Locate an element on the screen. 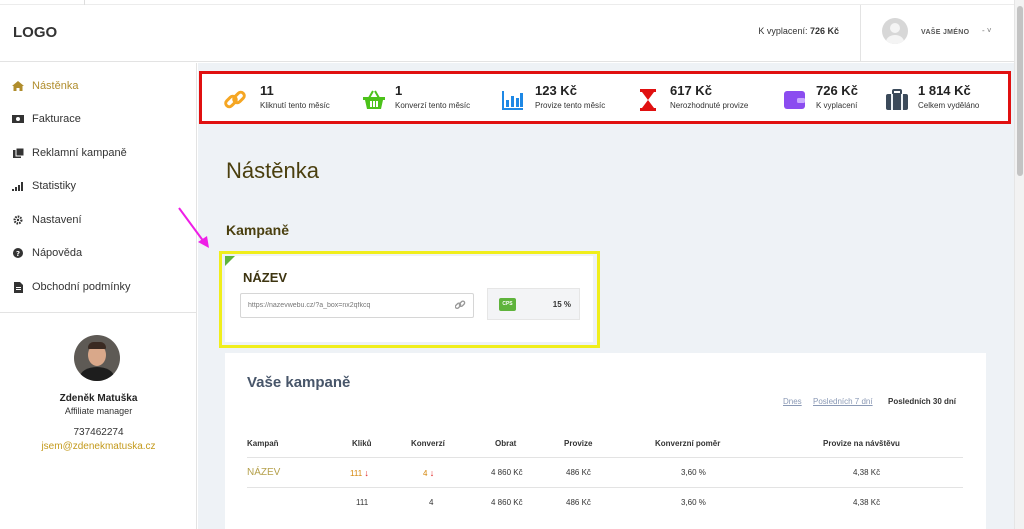 The height and width of the screenshot is (529, 1024). money-icon is located at coordinates (18, 119).